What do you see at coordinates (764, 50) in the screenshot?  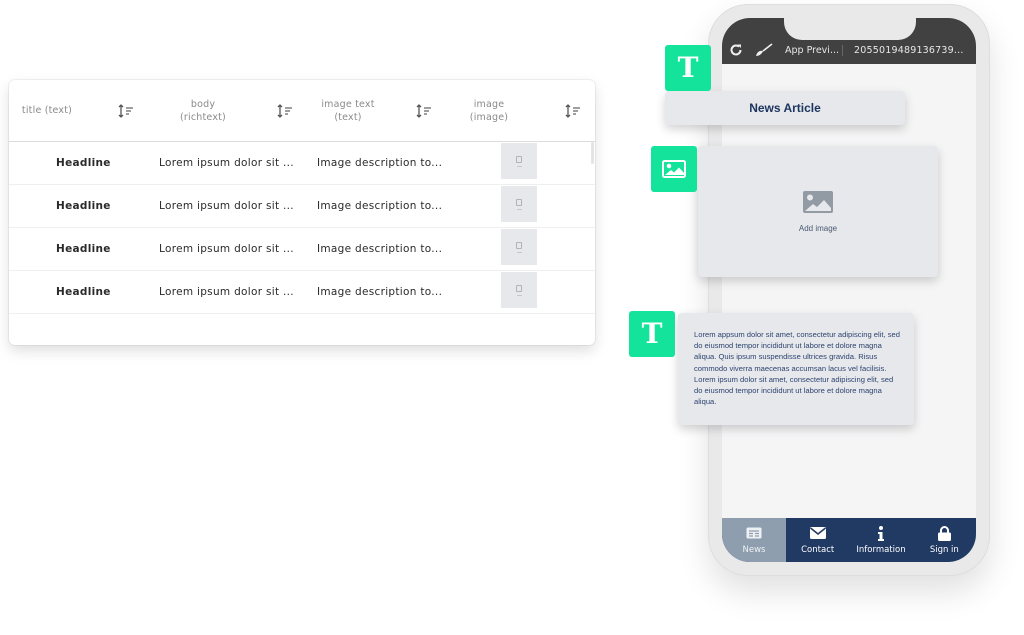 I see `brush-icon` at bounding box center [764, 50].